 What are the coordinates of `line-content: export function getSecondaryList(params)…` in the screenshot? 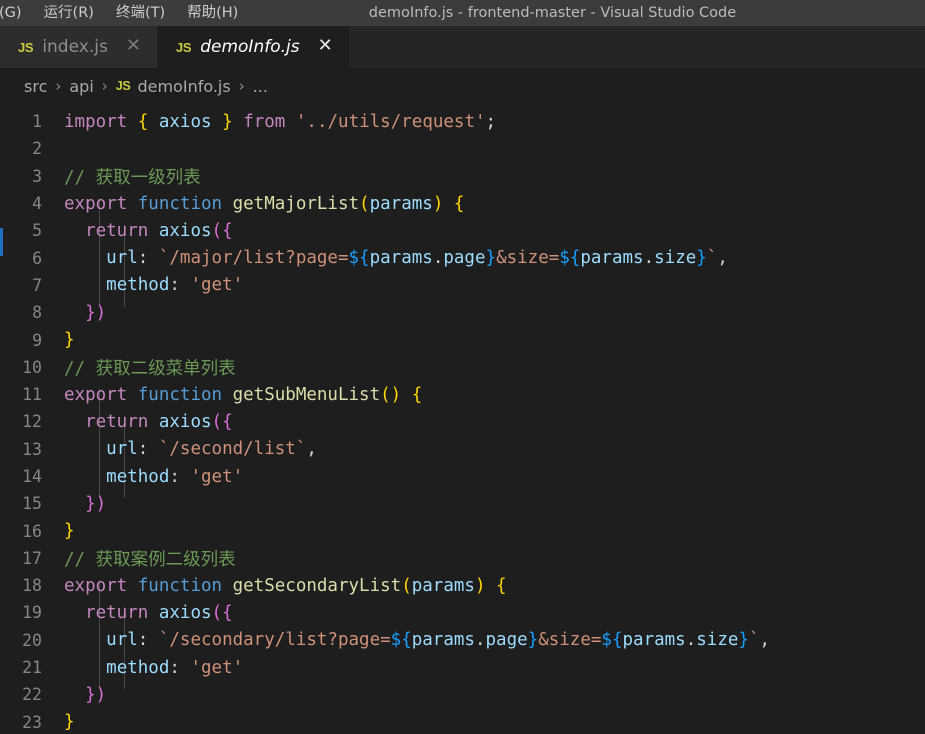 It's located at (494, 586).